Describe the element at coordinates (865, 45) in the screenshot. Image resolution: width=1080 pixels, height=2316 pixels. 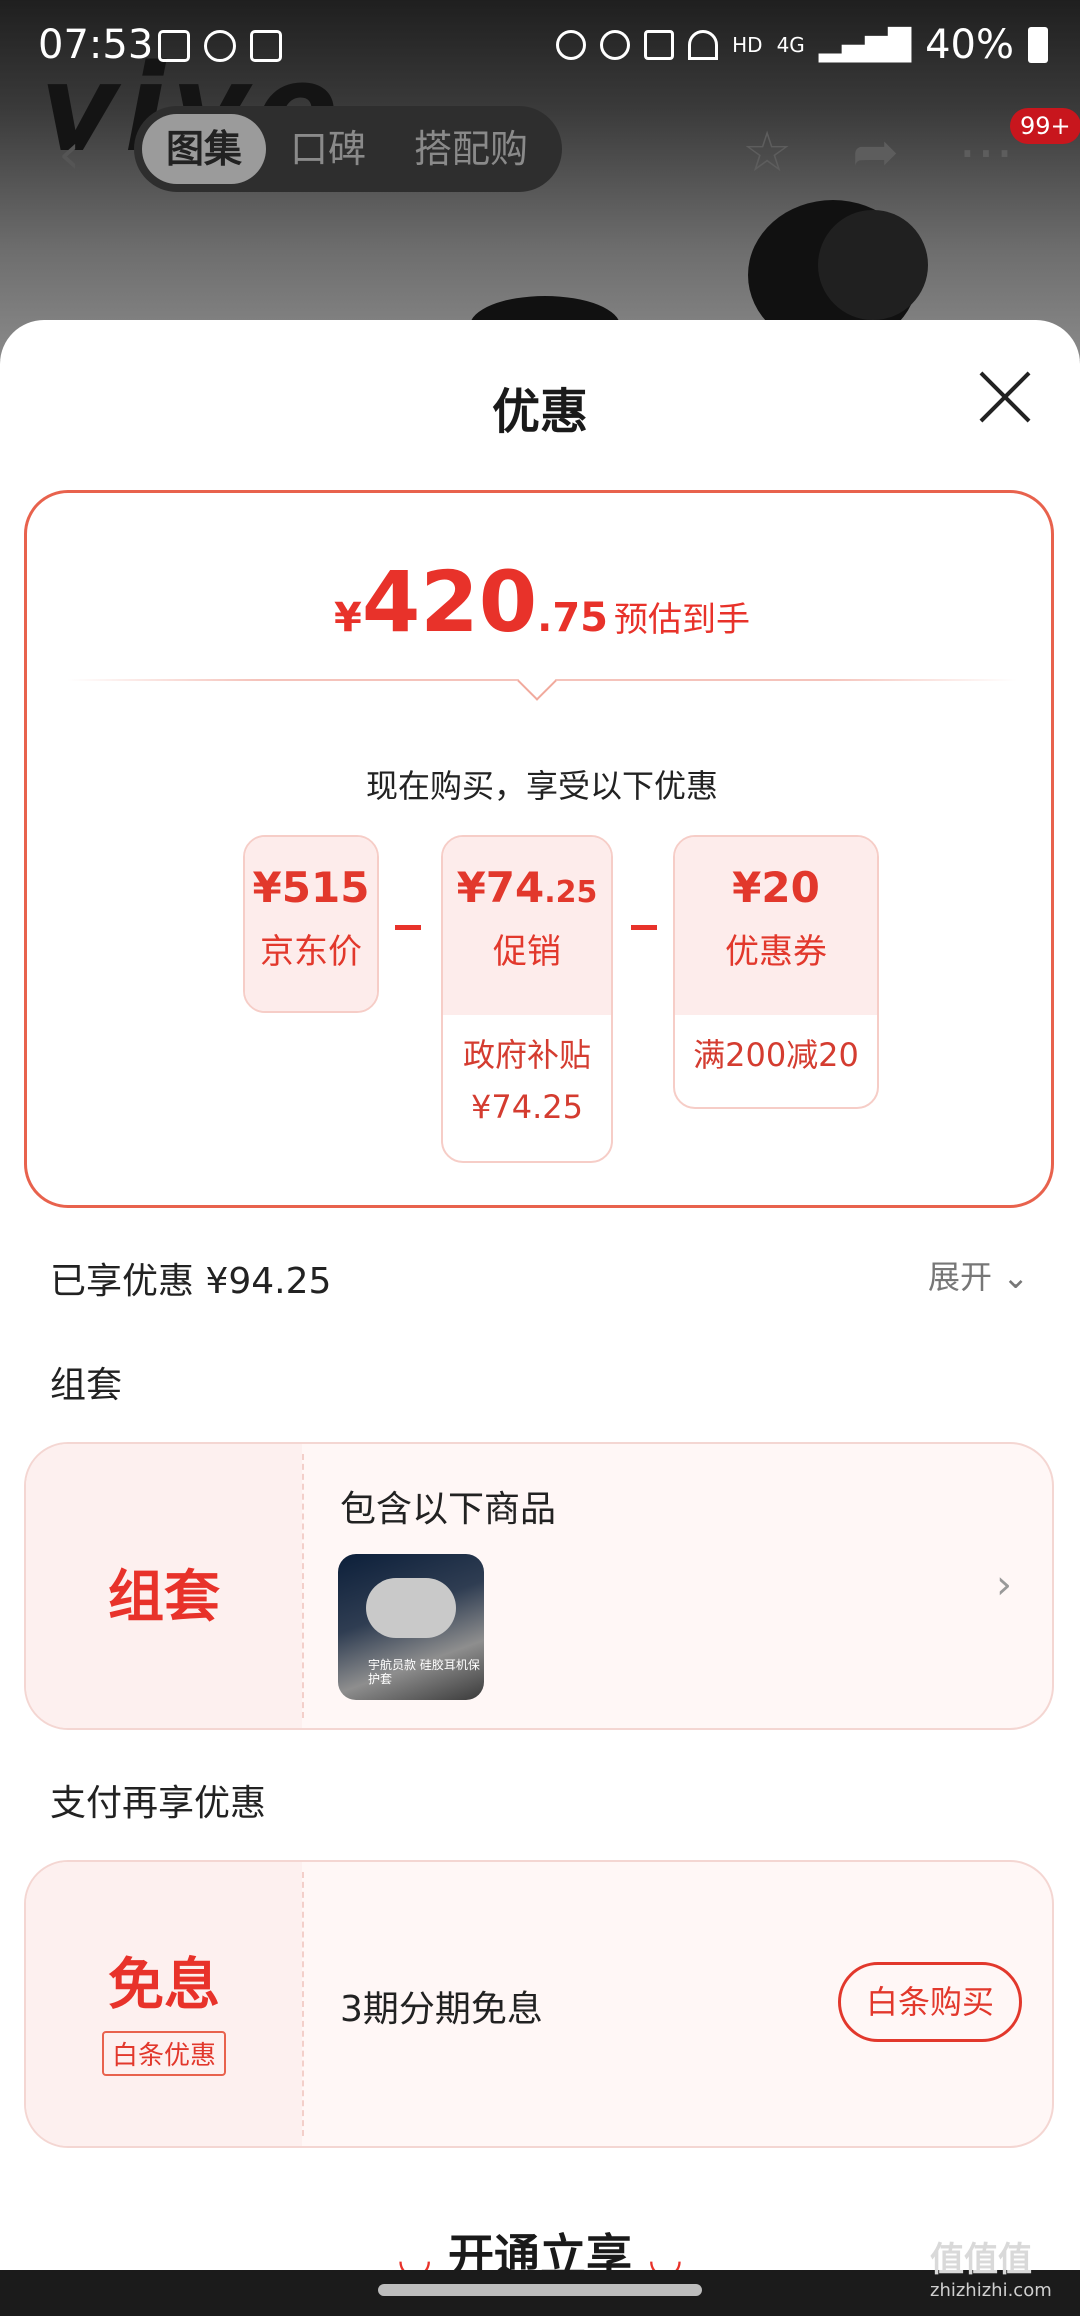
I see `signal-icon: ▂▄▆█` at that location.